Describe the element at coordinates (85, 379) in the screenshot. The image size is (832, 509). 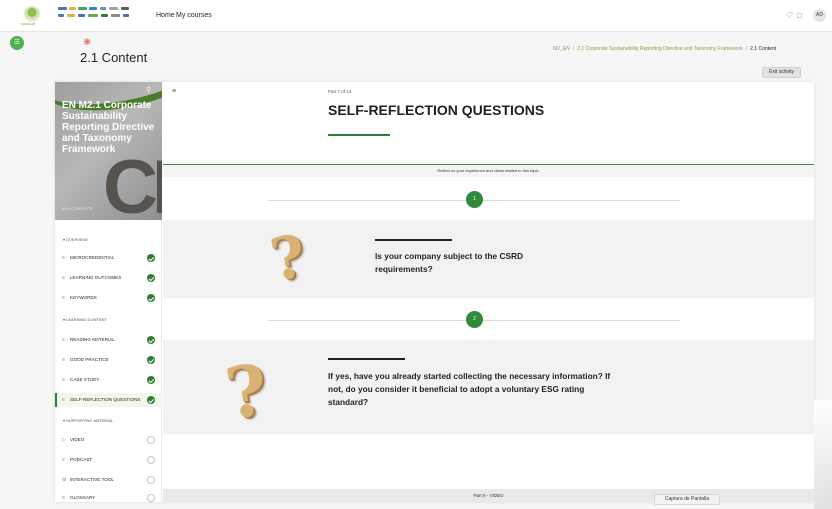
I see `sidebar-item-label: Case study` at that location.